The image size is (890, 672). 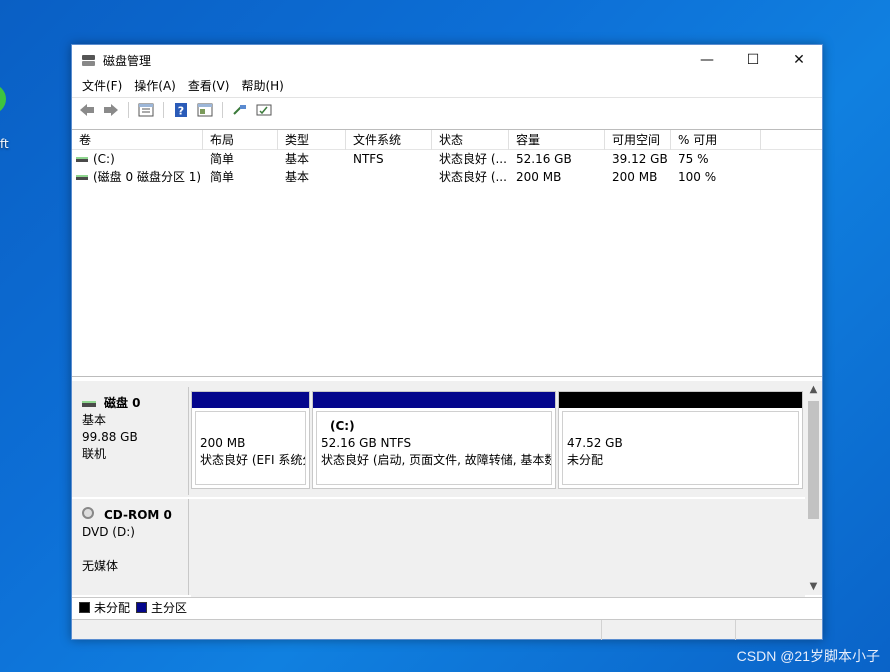 What do you see at coordinates (130, 547) in the screenshot?
I see `cdrom-0-label: CD-ROM 0 DVD (D:) 无媒体` at bounding box center [130, 547].